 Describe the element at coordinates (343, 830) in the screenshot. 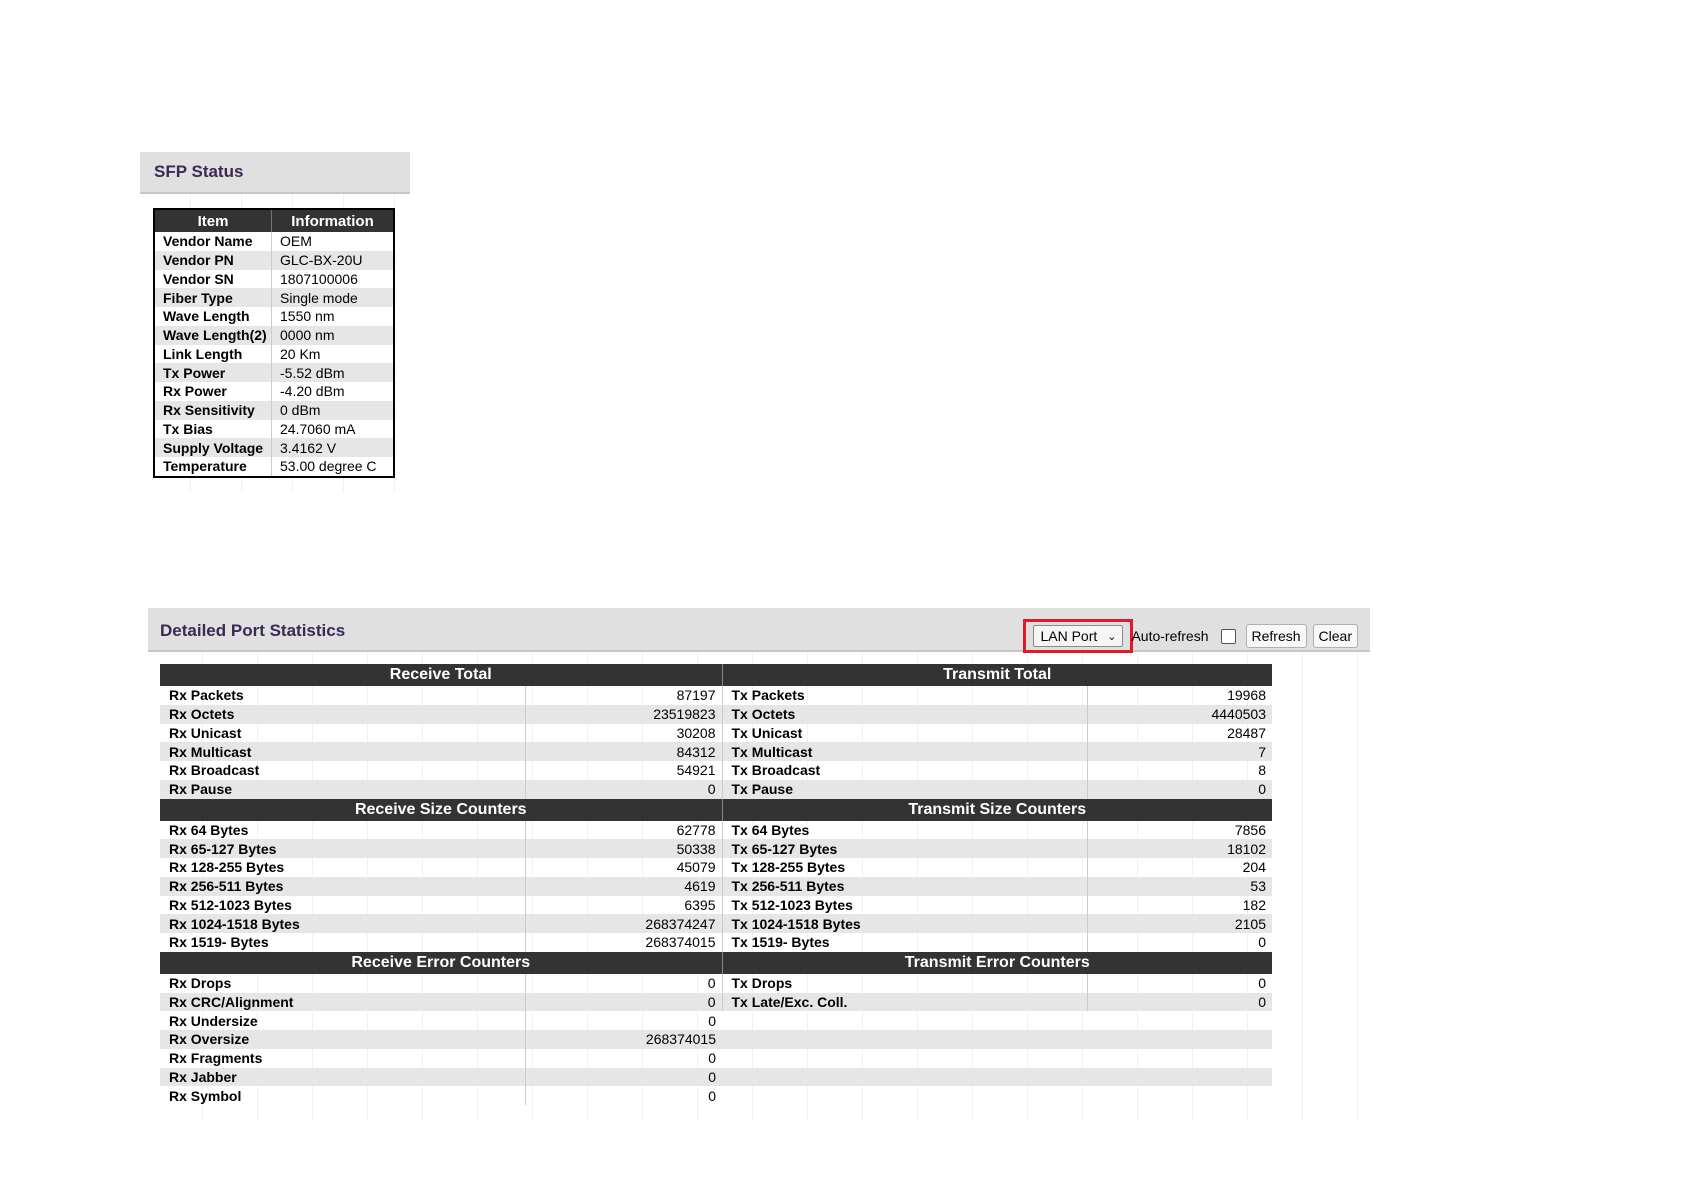

I see `rx-label: Rx 64 Bytes` at that location.